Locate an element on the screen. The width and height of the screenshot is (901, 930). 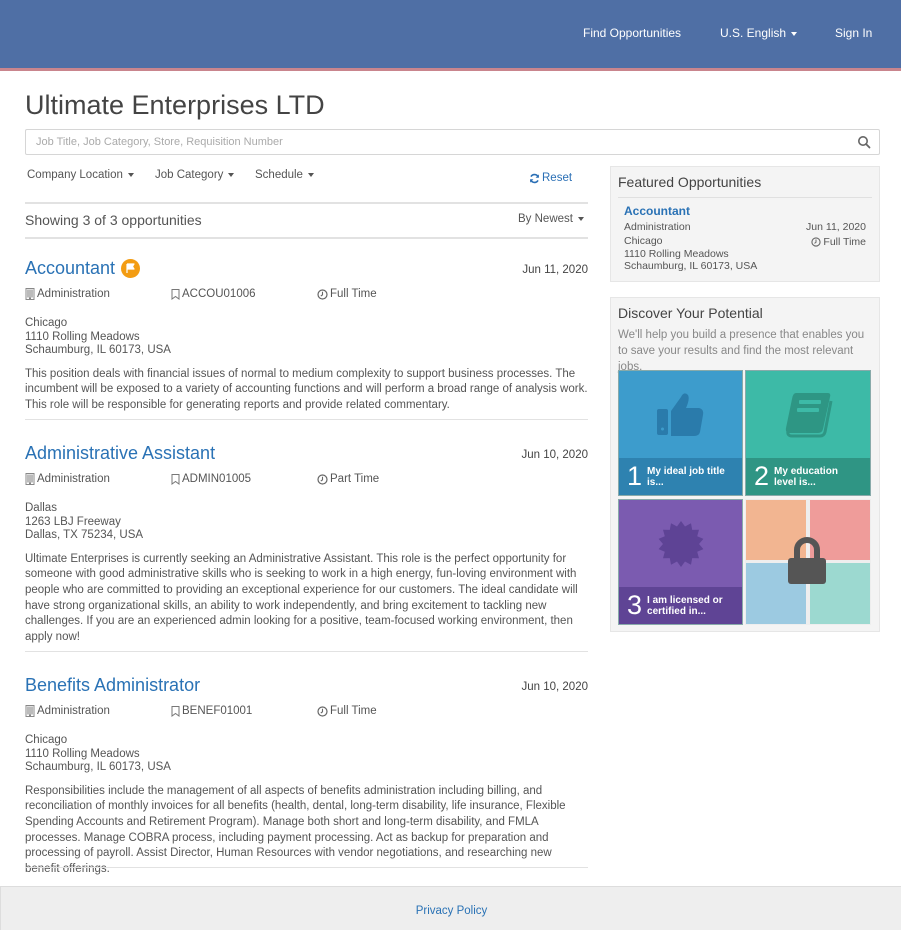
filter-schedule: Schedule is located at coordinates (284, 175).